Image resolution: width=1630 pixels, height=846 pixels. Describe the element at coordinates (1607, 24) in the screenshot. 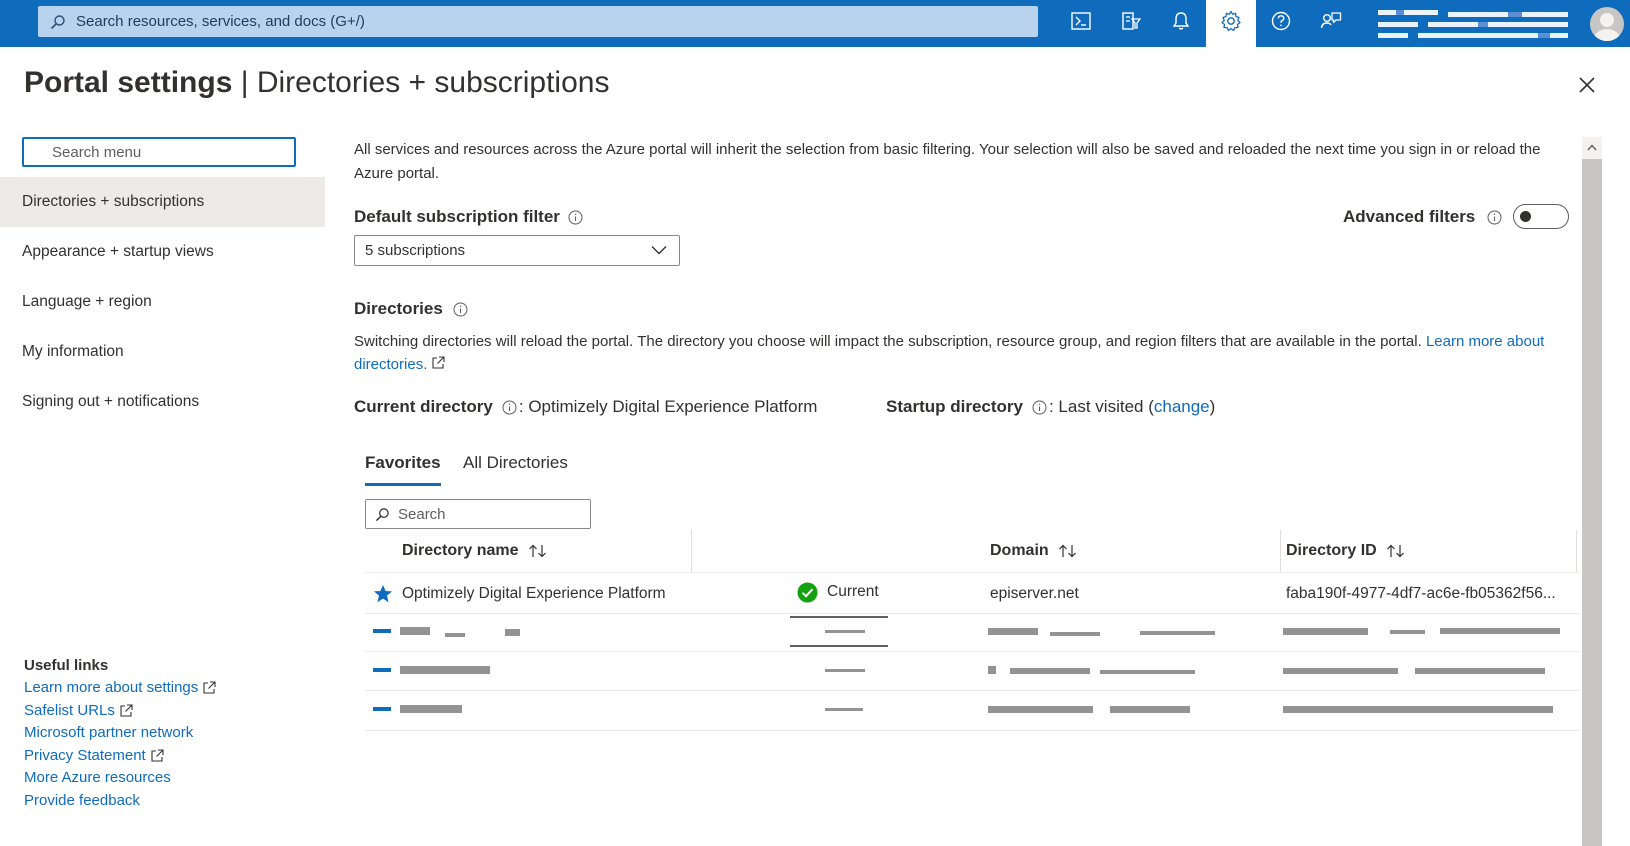

I see `avatar` at that location.